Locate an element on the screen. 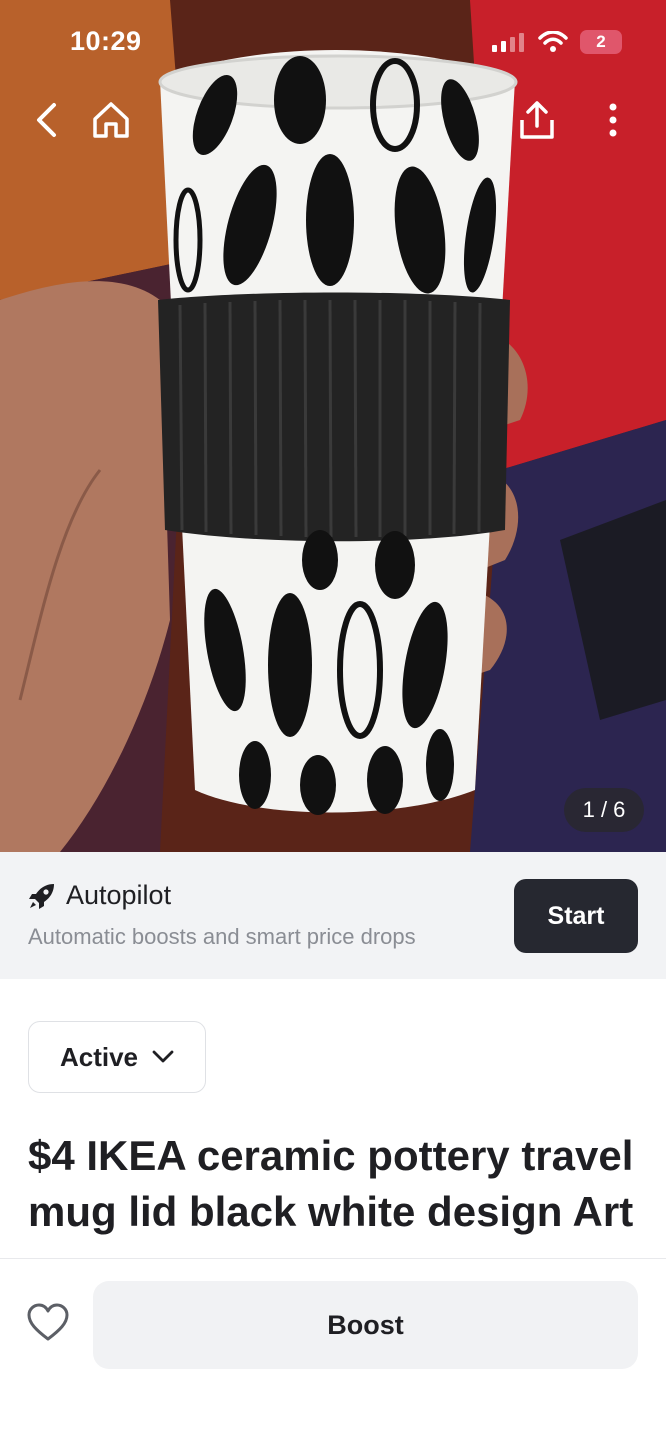  battery-icon: 2 is located at coordinates (601, 42).